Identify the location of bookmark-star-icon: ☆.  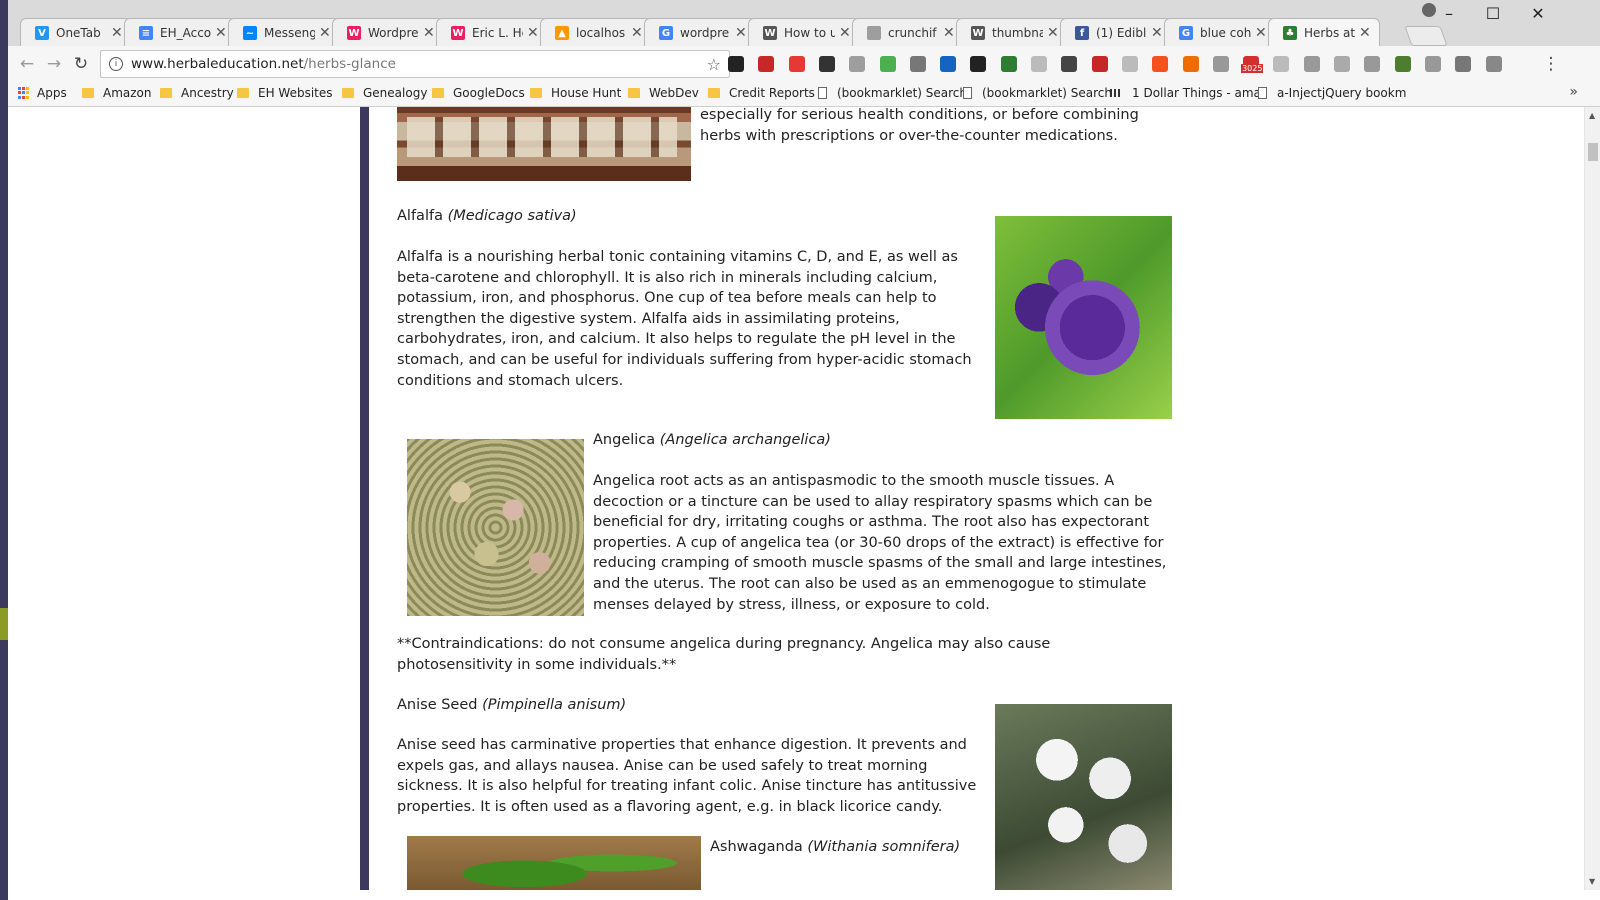
(714, 64).